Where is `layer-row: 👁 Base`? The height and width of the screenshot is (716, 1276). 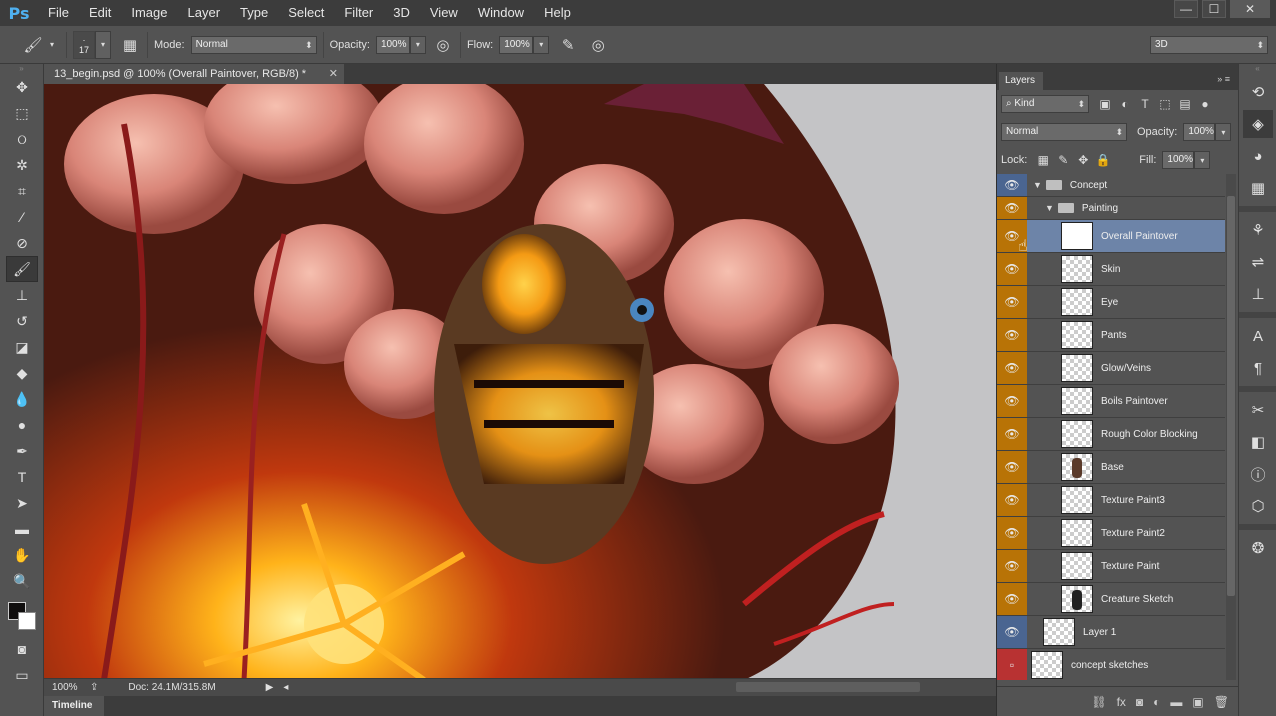 layer-row: 👁 Base is located at coordinates (1111, 467).